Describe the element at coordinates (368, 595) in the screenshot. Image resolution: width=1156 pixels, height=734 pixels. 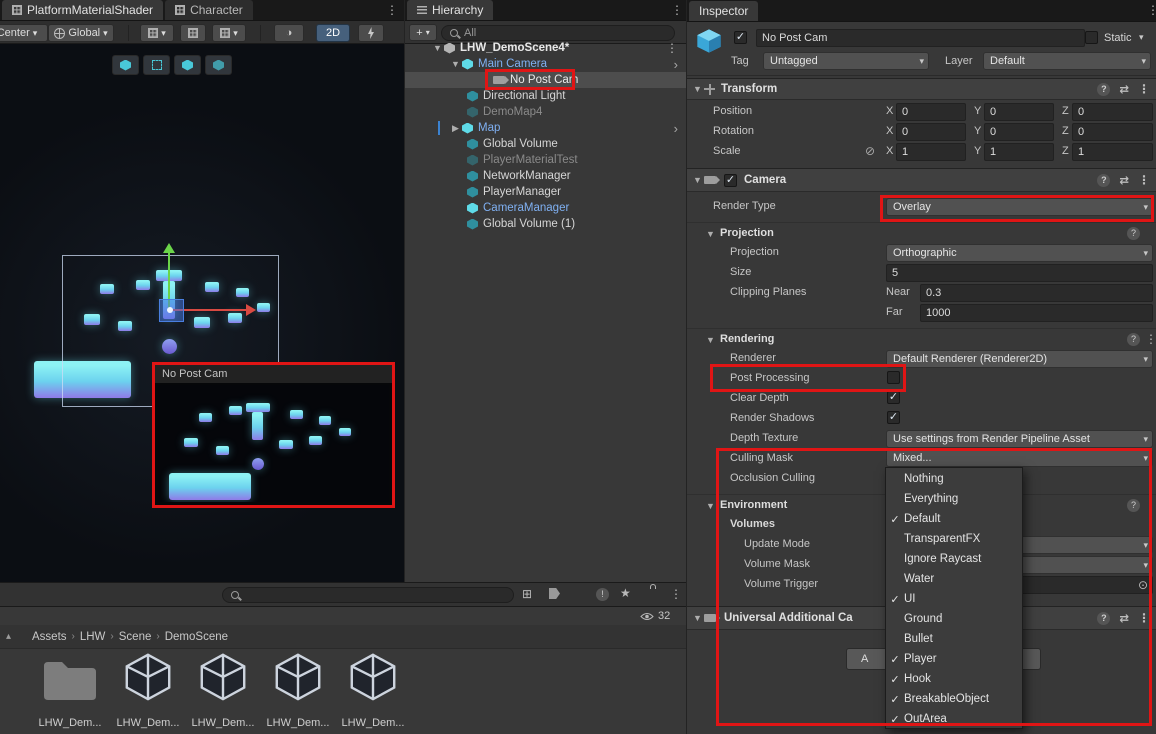
I see `project-search-input` at that location.